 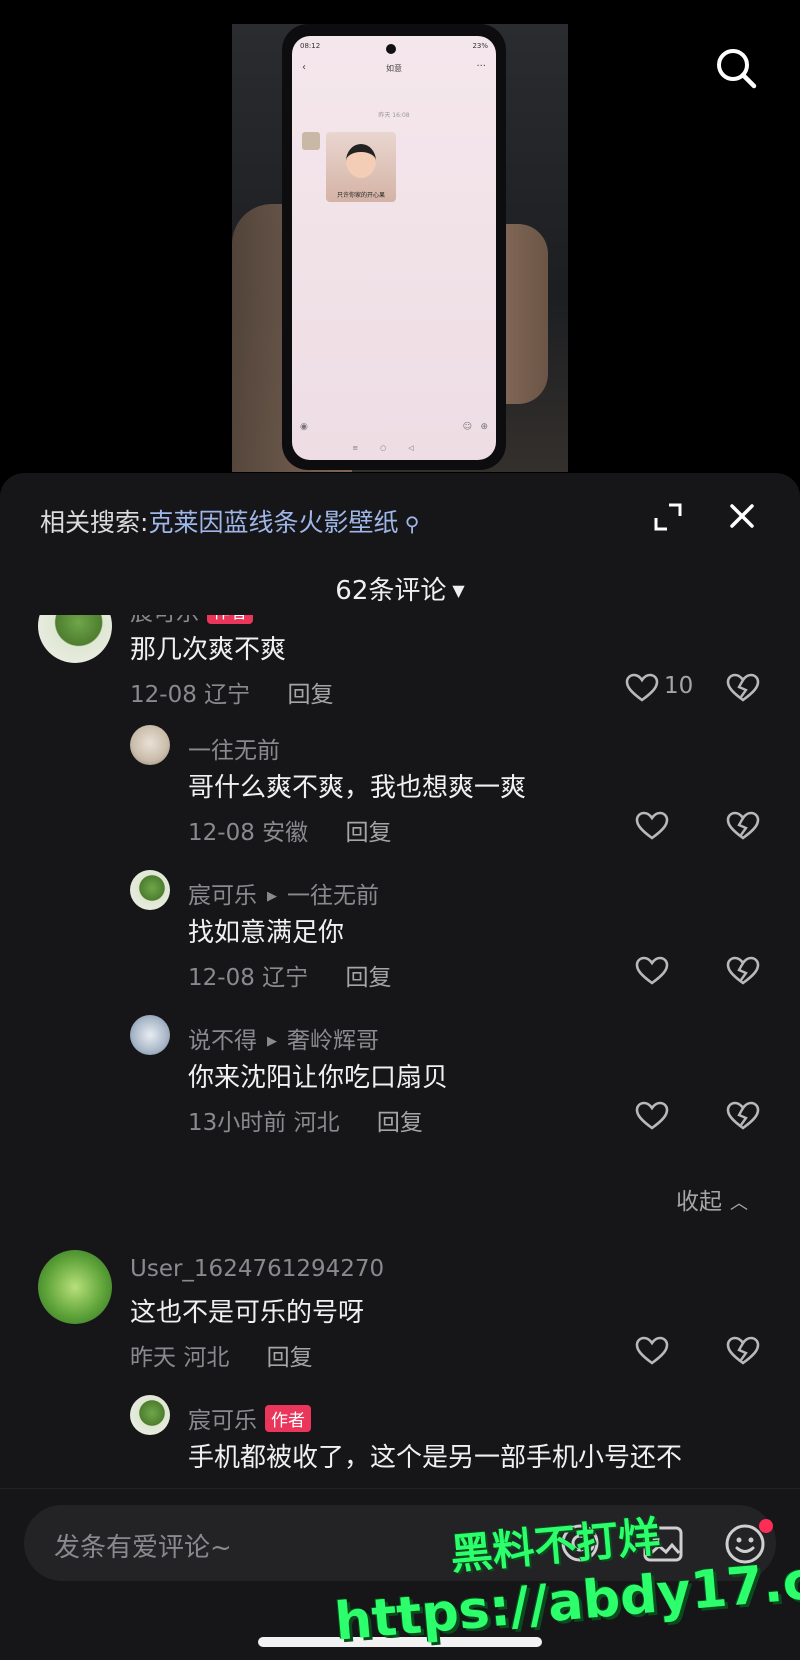 I want to click on chevron-up-icon: ︿, so click(x=739, y=1203).